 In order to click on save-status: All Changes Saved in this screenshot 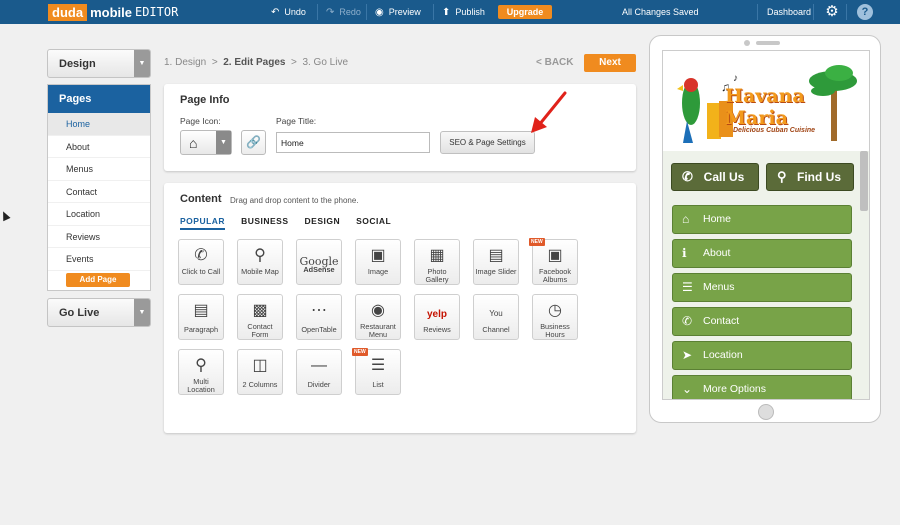, I will do `click(660, 12)`.